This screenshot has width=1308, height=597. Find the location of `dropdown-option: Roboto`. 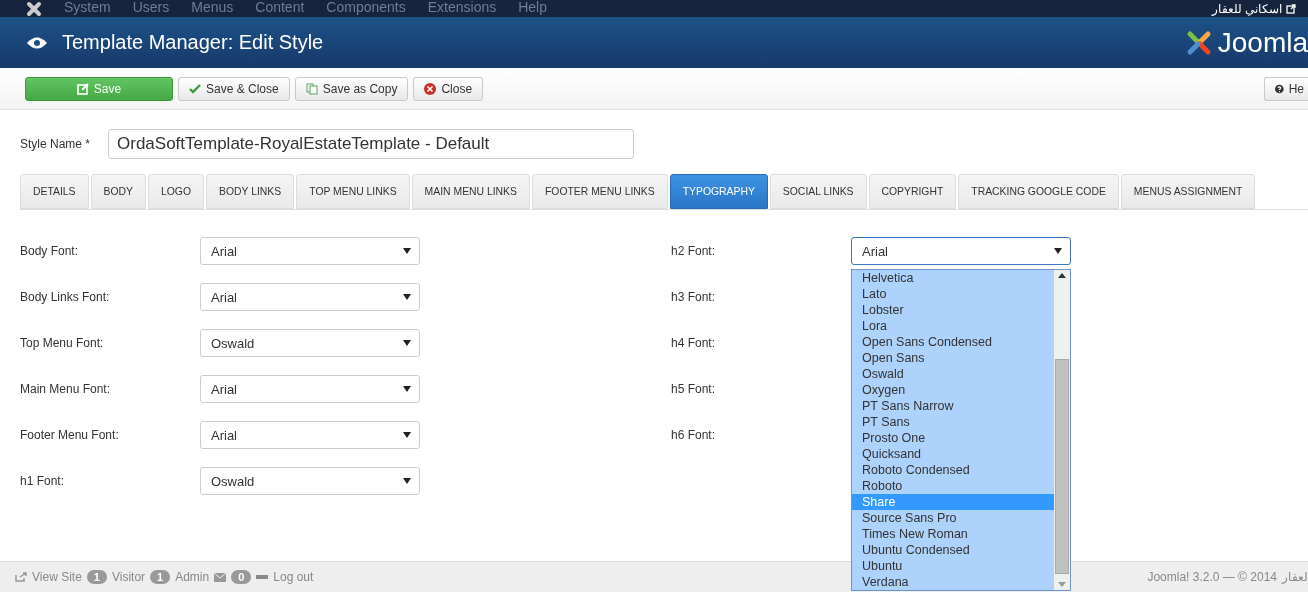

dropdown-option: Roboto is located at coordinates (953, 486).